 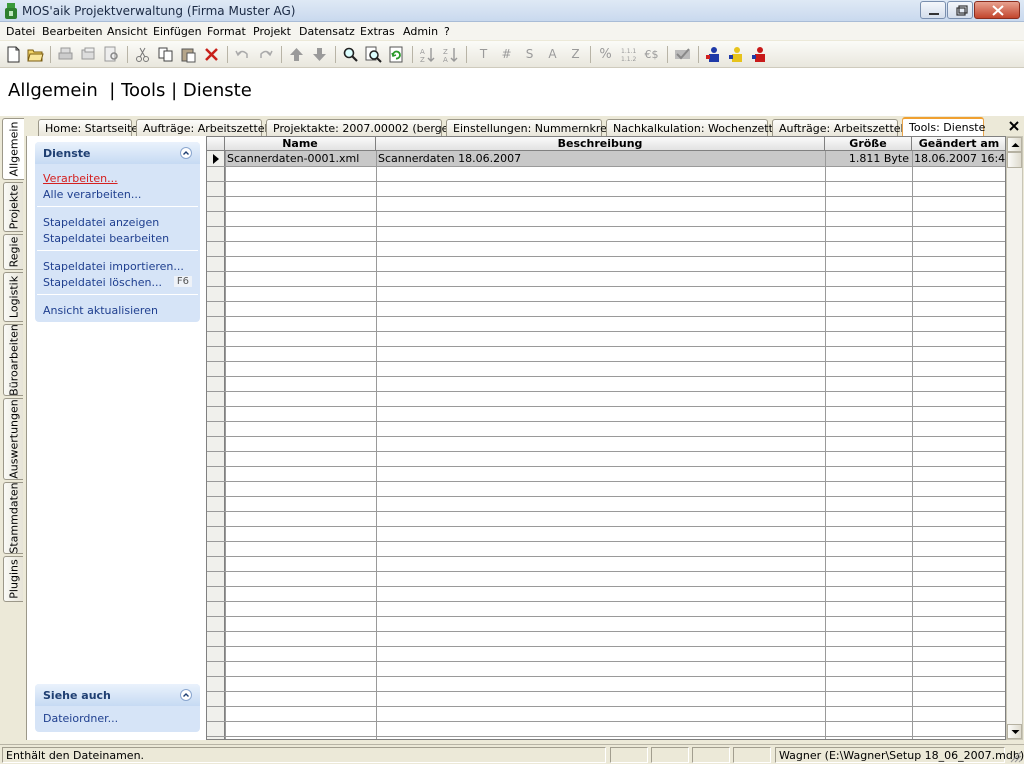 I want to click on number-format-icon: #, so click(x=506, y=54).